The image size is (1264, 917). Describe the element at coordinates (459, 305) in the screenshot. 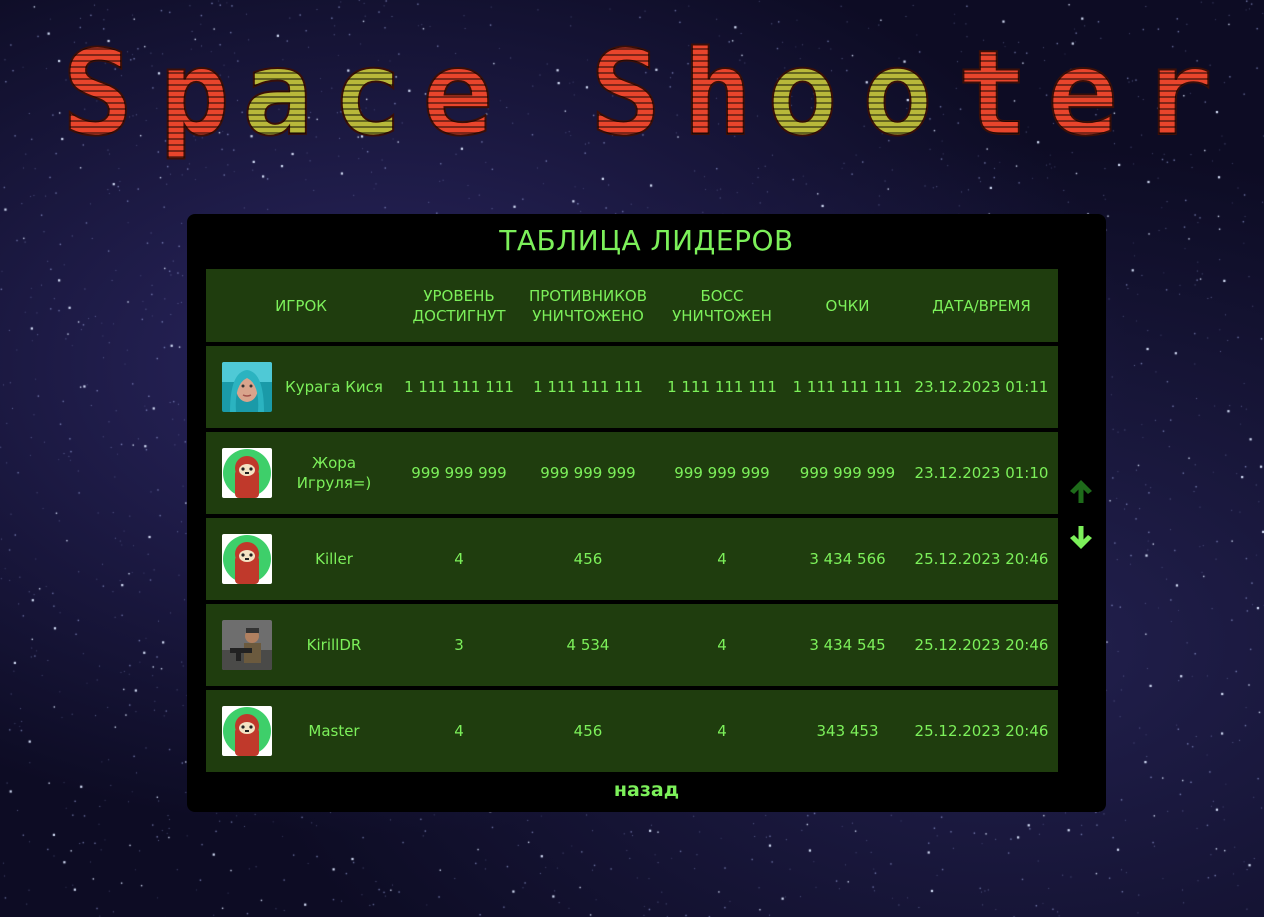

I see `column-header-level: УРОВЕНЬ ДОСТИГНУТ` at that location.